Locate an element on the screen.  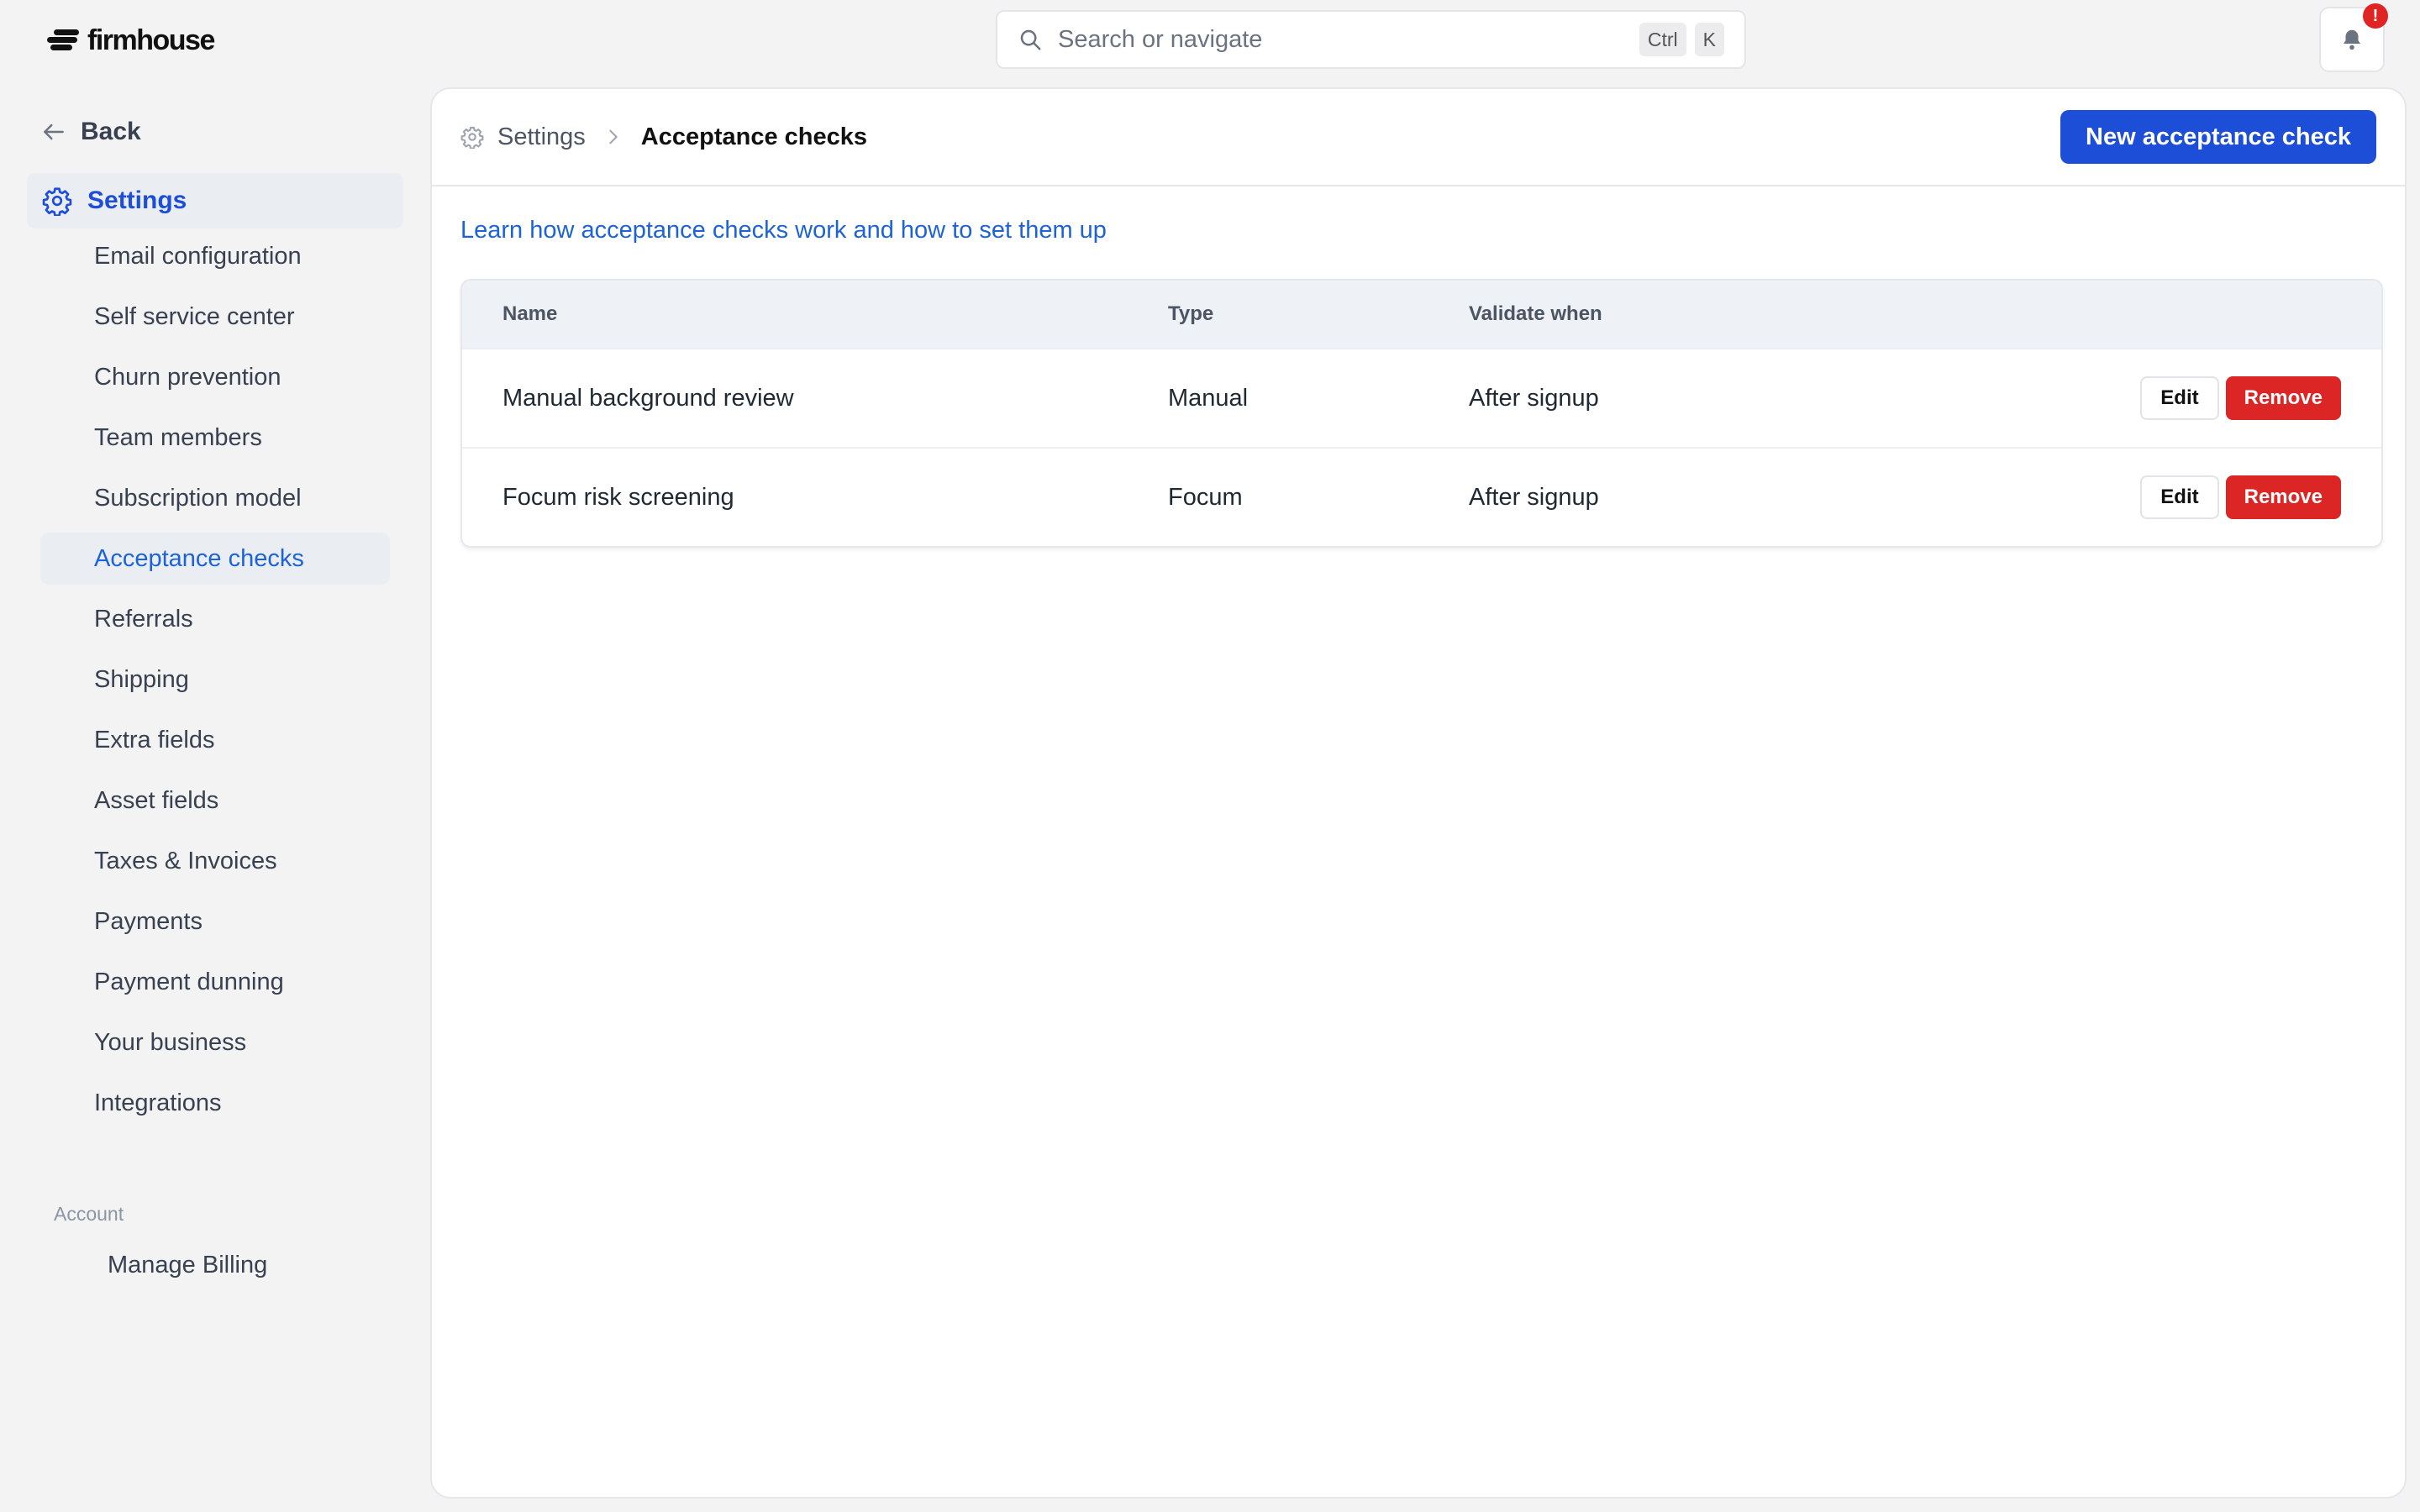
bell-icon is located at coordinates (2352, 39).